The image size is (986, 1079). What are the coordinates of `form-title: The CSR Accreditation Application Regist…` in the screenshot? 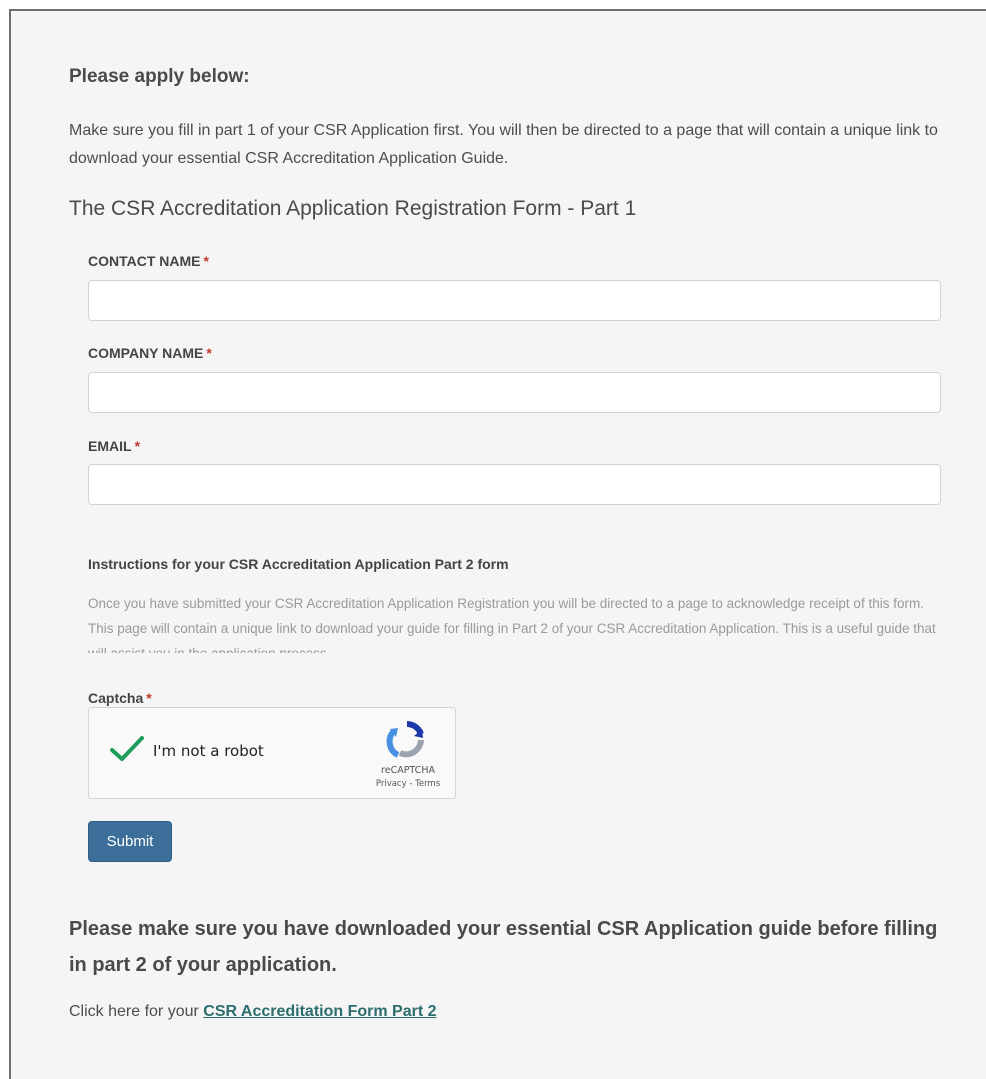 It's located at (353, 208).